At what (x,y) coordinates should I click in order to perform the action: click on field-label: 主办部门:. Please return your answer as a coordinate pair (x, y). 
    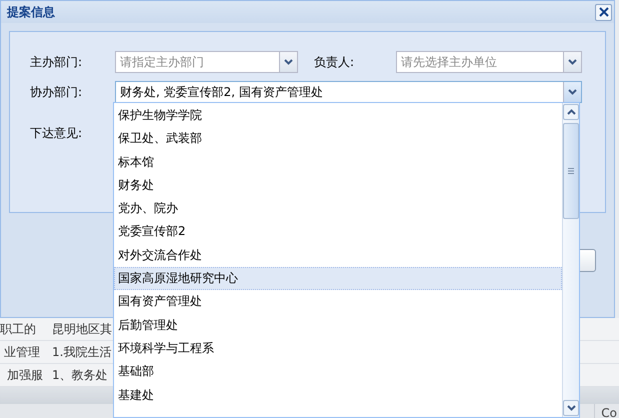
    Looking at the image, I should click on (57, 62).